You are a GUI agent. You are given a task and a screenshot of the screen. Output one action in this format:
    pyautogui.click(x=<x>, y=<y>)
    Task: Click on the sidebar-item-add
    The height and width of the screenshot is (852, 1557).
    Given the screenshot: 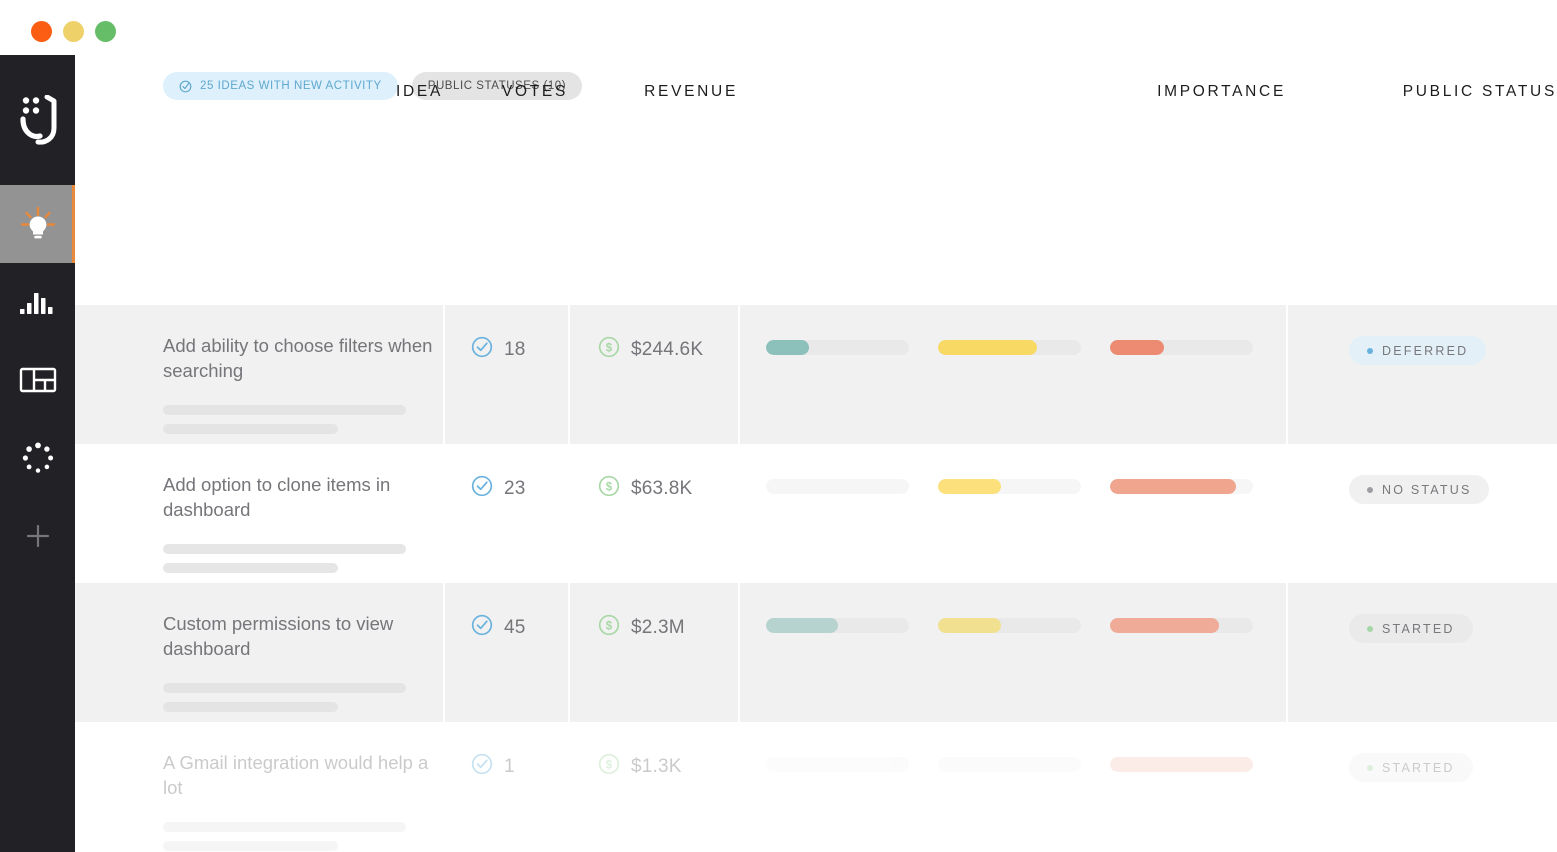 What is the action you would take?
    pyautogui.click(x=37, y=536)
    